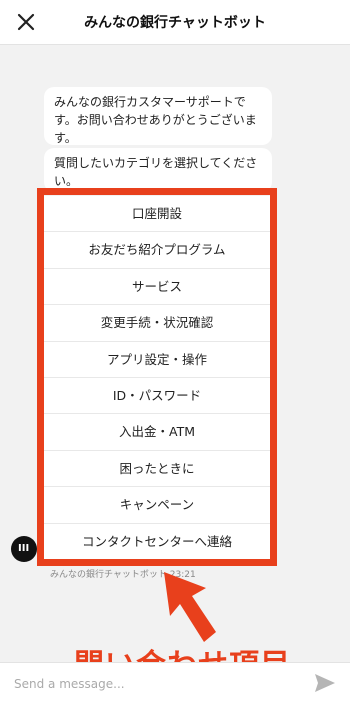 Image resolution: width=350 pixels, height=703 pixels. Describe the element at coordinates (157, 214) in the screenshot. I see `menu-item-account-opening: 口座開設` at that location.